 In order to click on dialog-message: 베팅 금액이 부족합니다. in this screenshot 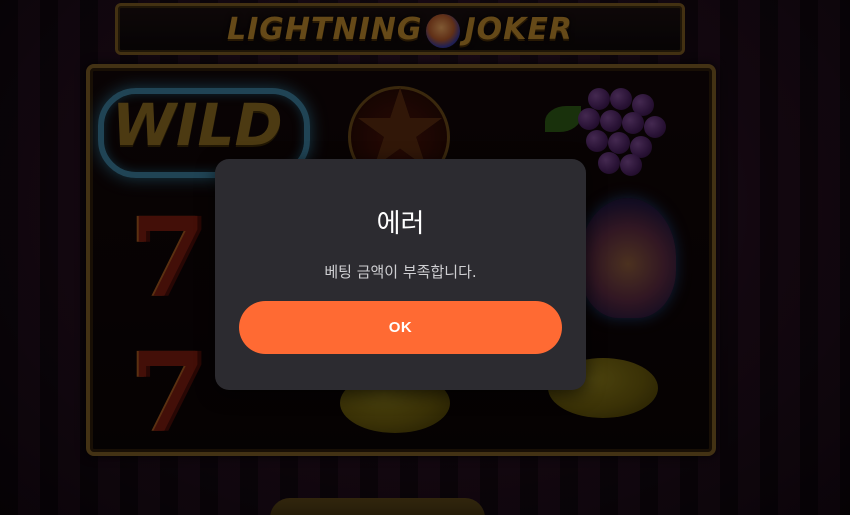, I will do `click(400, 272)`.